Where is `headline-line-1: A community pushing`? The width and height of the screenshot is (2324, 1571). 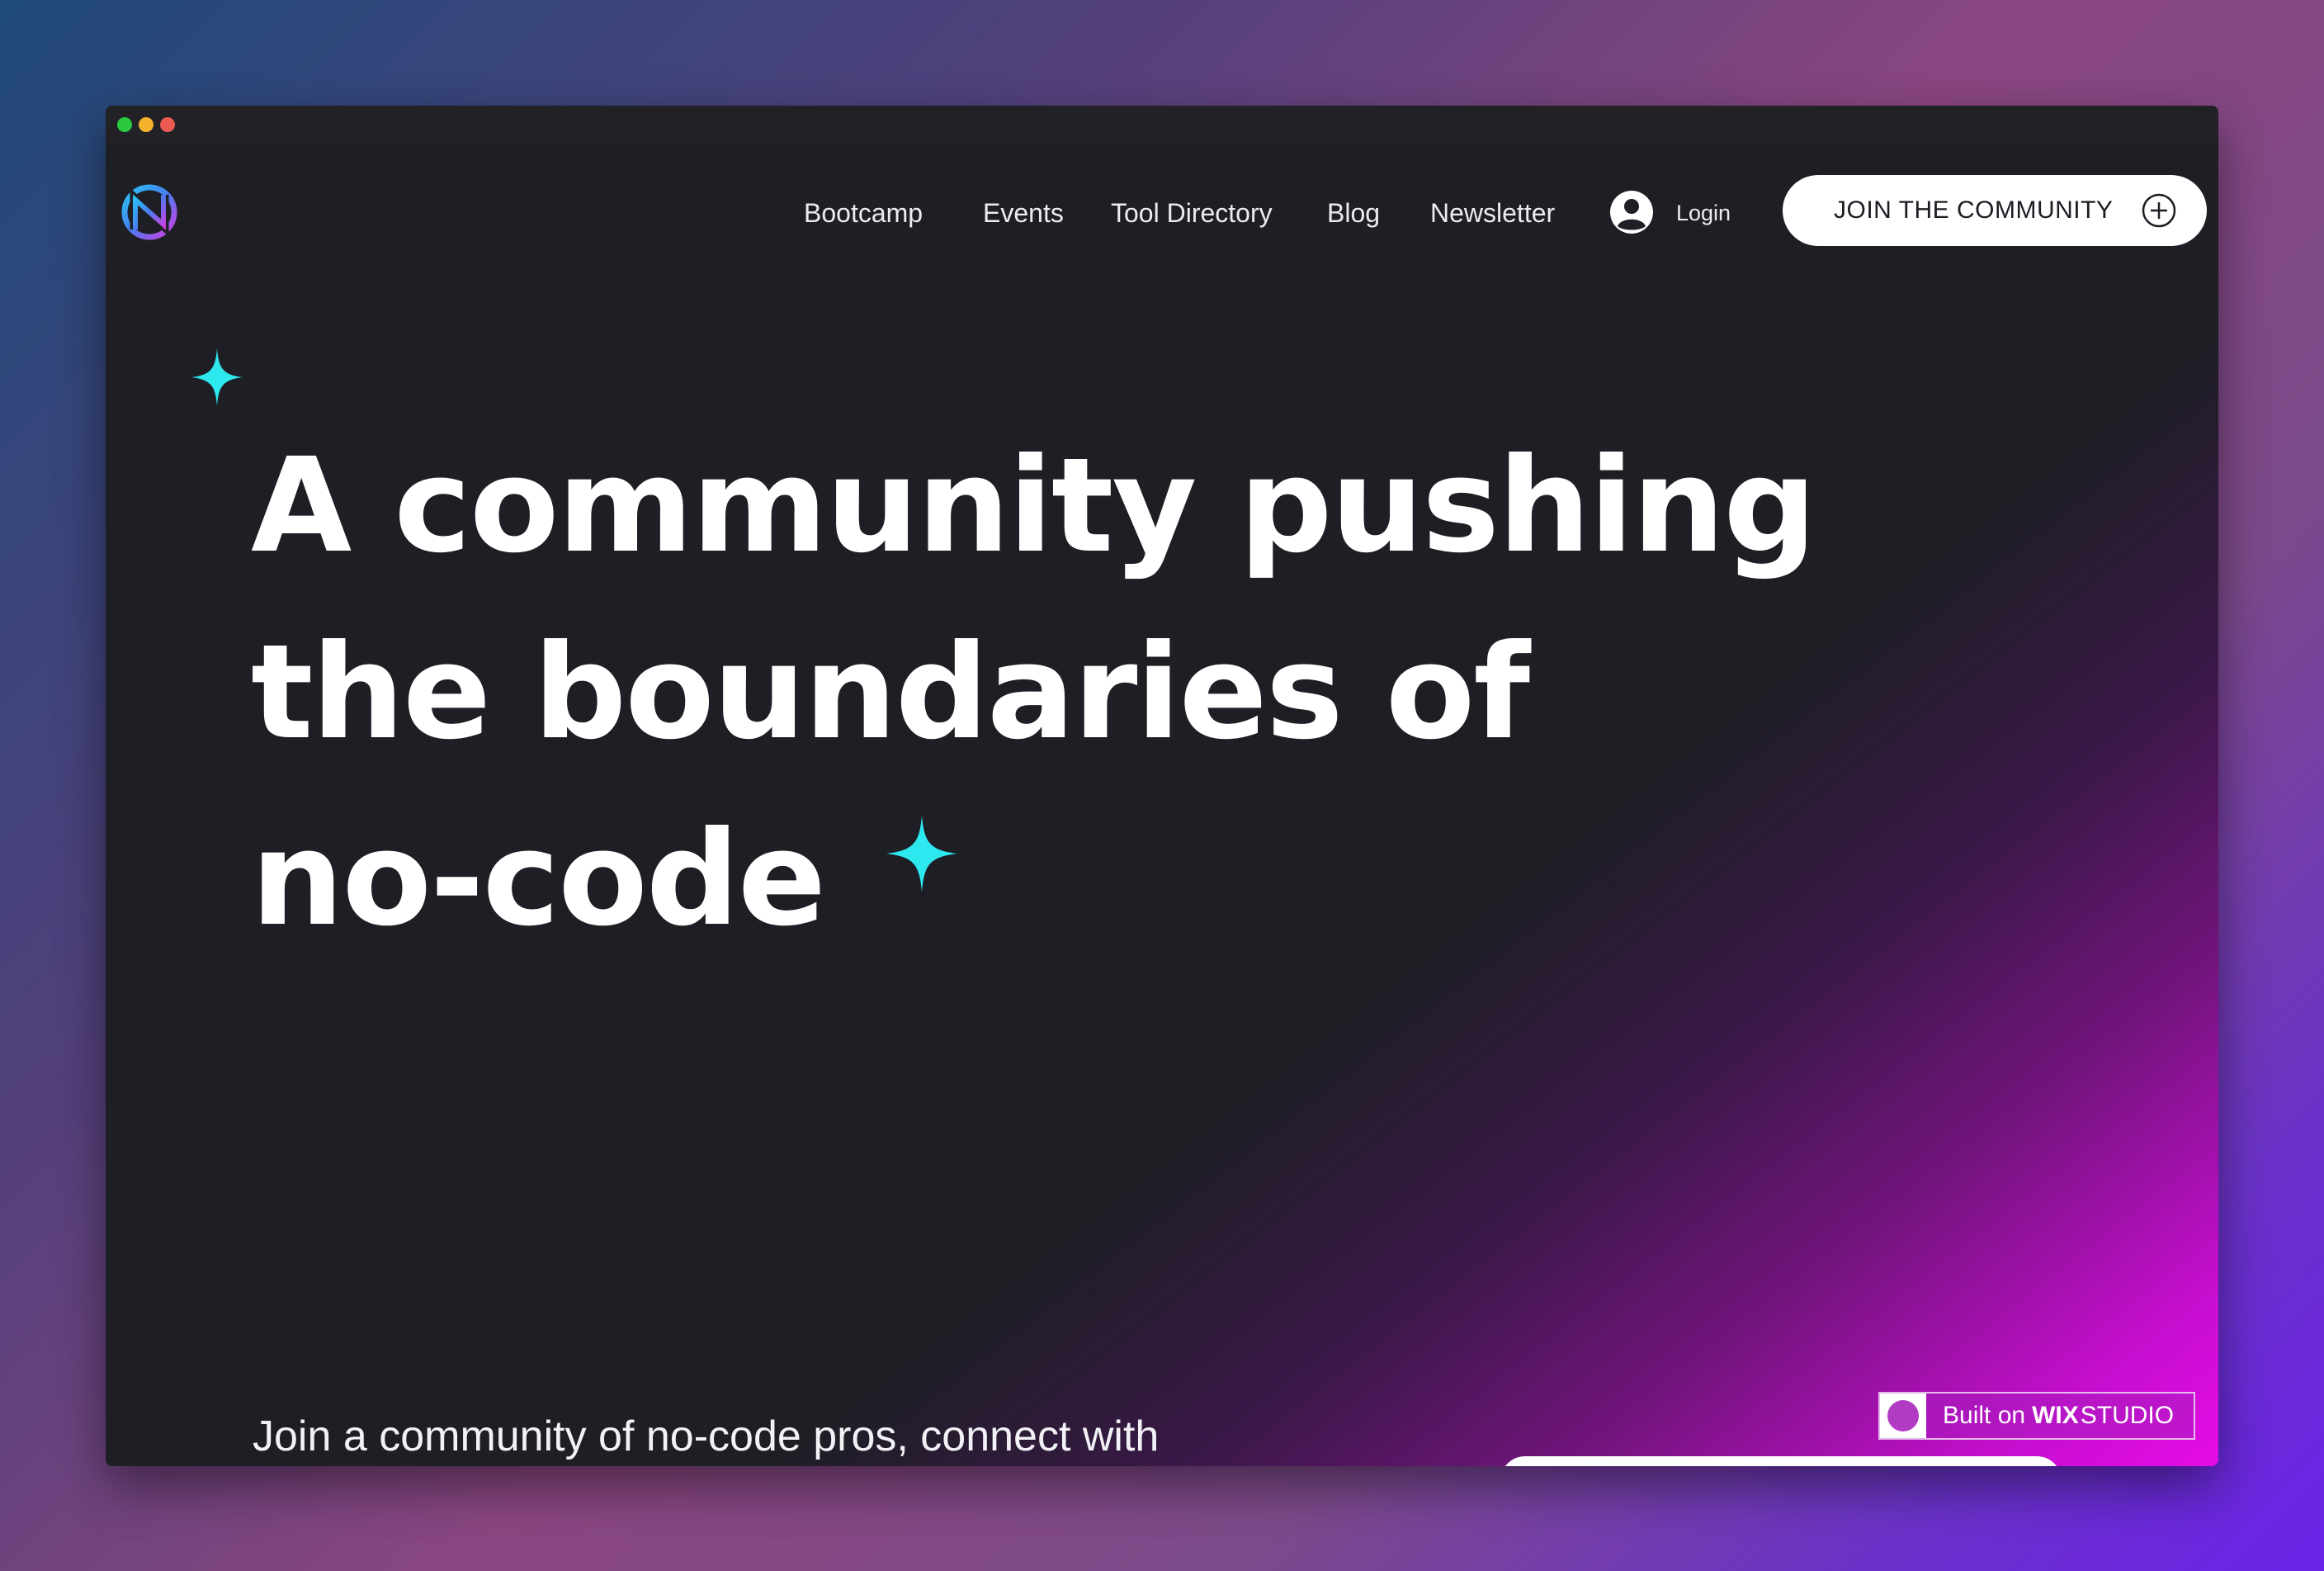 headline-line-1: A community pushing is located at coordinates (1033, 506).